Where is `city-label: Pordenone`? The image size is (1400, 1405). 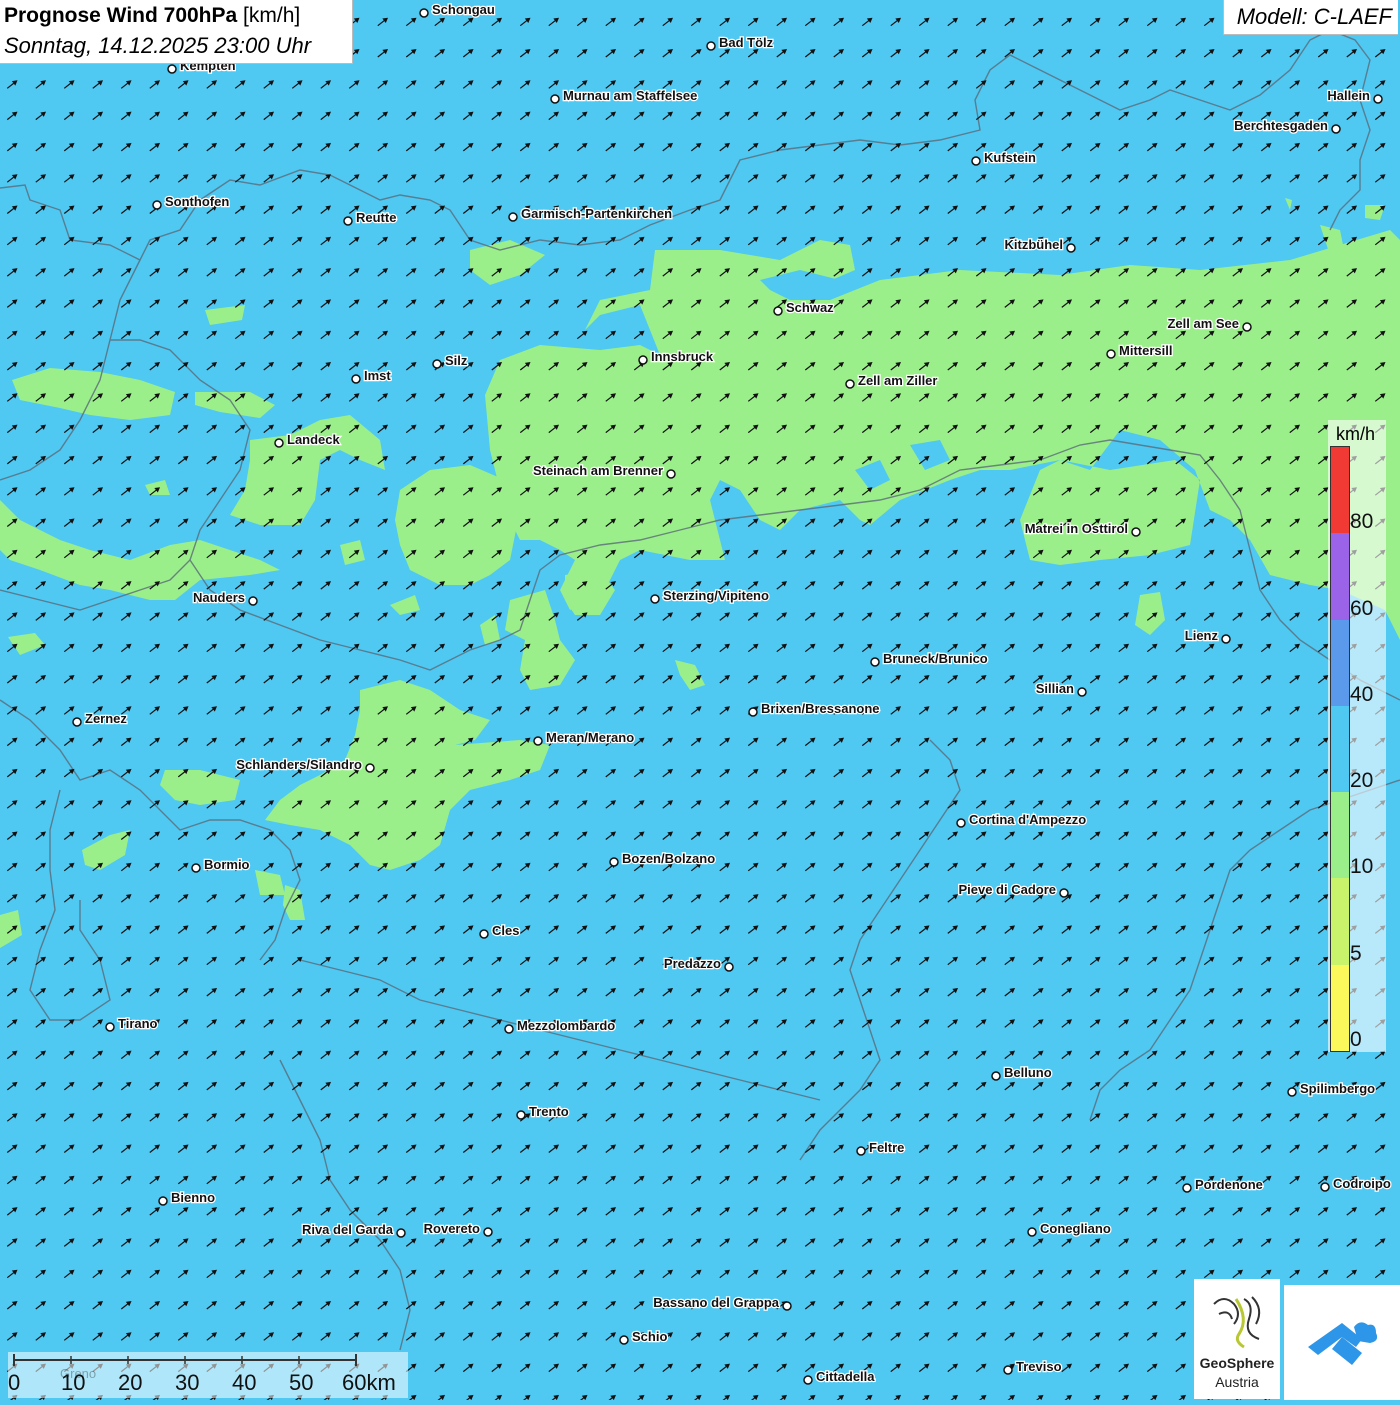
city-label: Pordenone is located at coordinates (1229, 1184).